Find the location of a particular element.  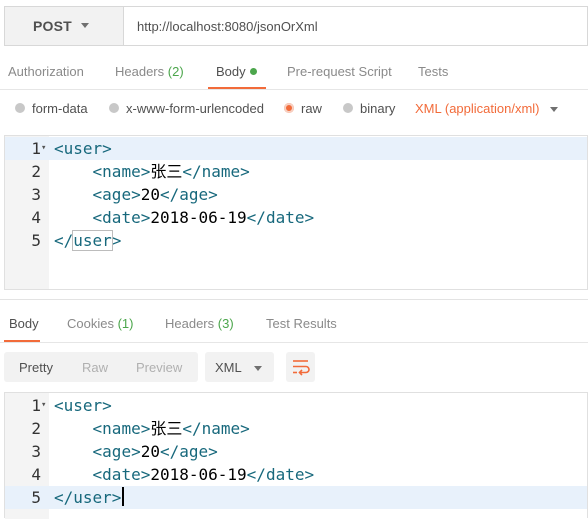

view-pretty-button: Pretty is located at coordinates (36, 367).